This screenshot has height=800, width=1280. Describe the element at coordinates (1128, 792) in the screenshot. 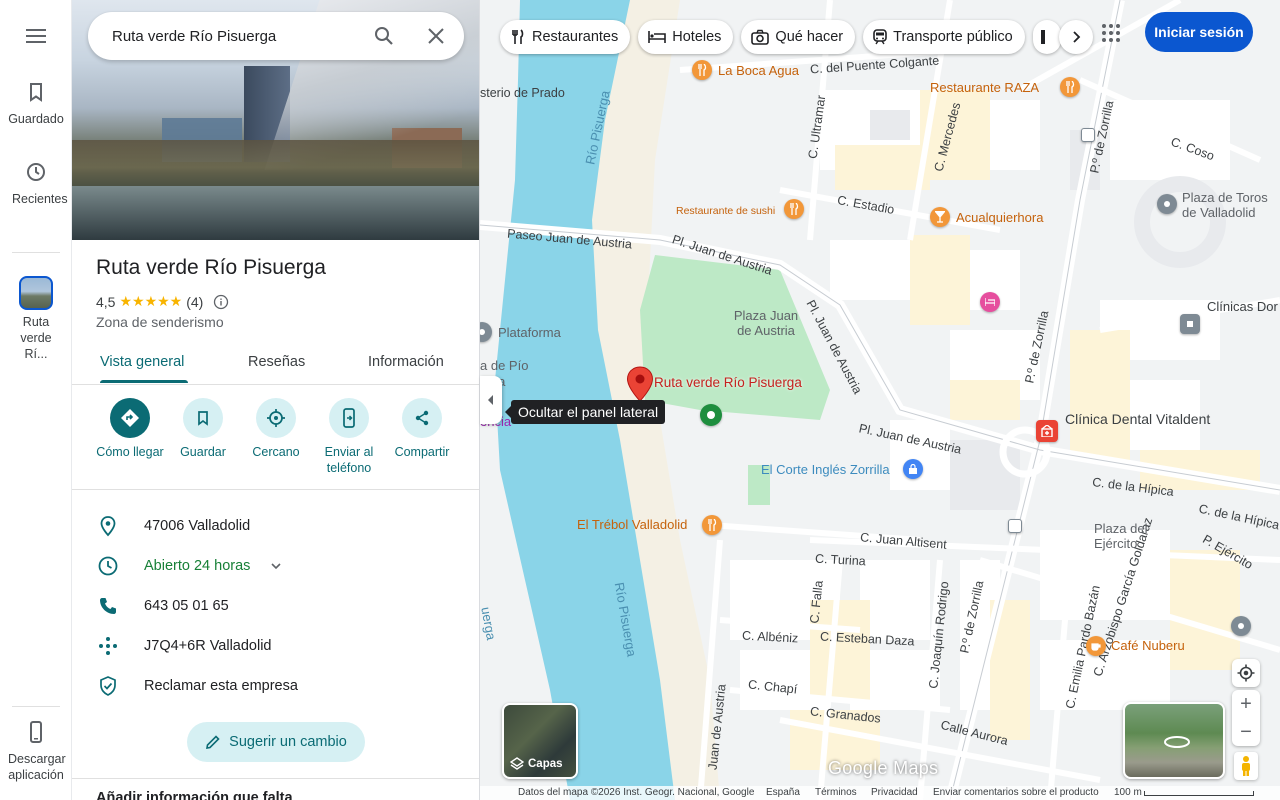

I see `scale-label: 100 m` at that location.